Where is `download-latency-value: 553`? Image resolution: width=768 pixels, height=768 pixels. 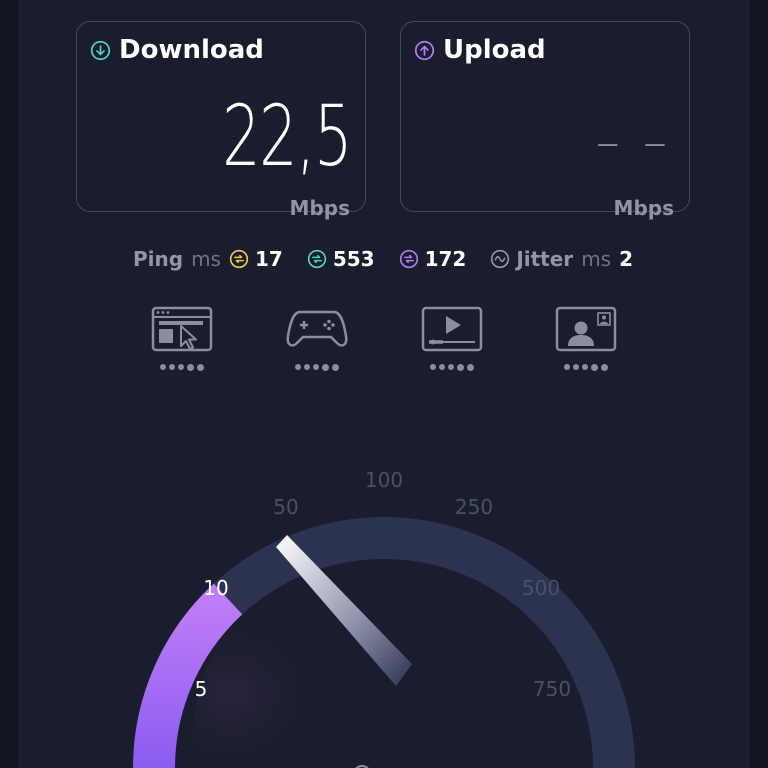 download-latency-value: 553 is located at coordinates (353, 259).